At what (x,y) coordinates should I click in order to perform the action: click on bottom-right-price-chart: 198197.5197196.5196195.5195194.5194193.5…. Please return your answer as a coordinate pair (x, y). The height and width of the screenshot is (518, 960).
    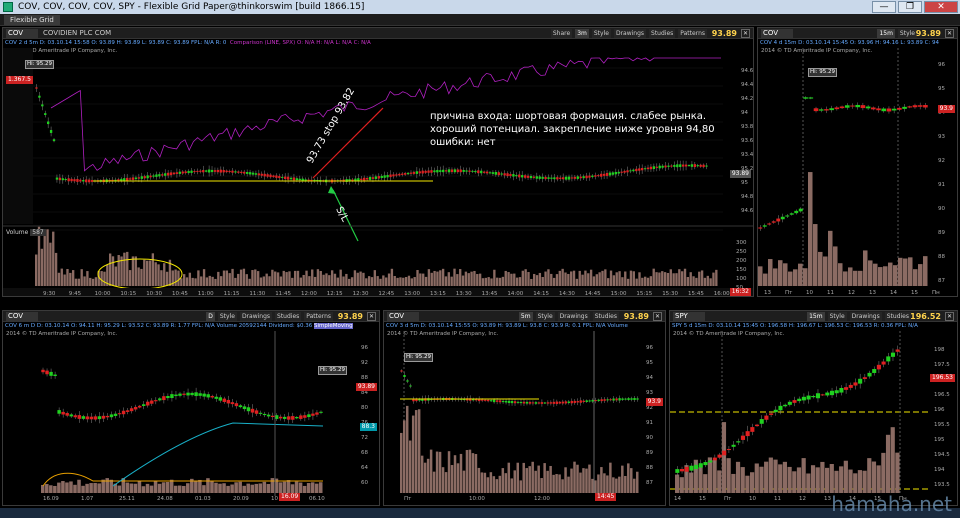
    Looking at the image, I should click on (814, 408).